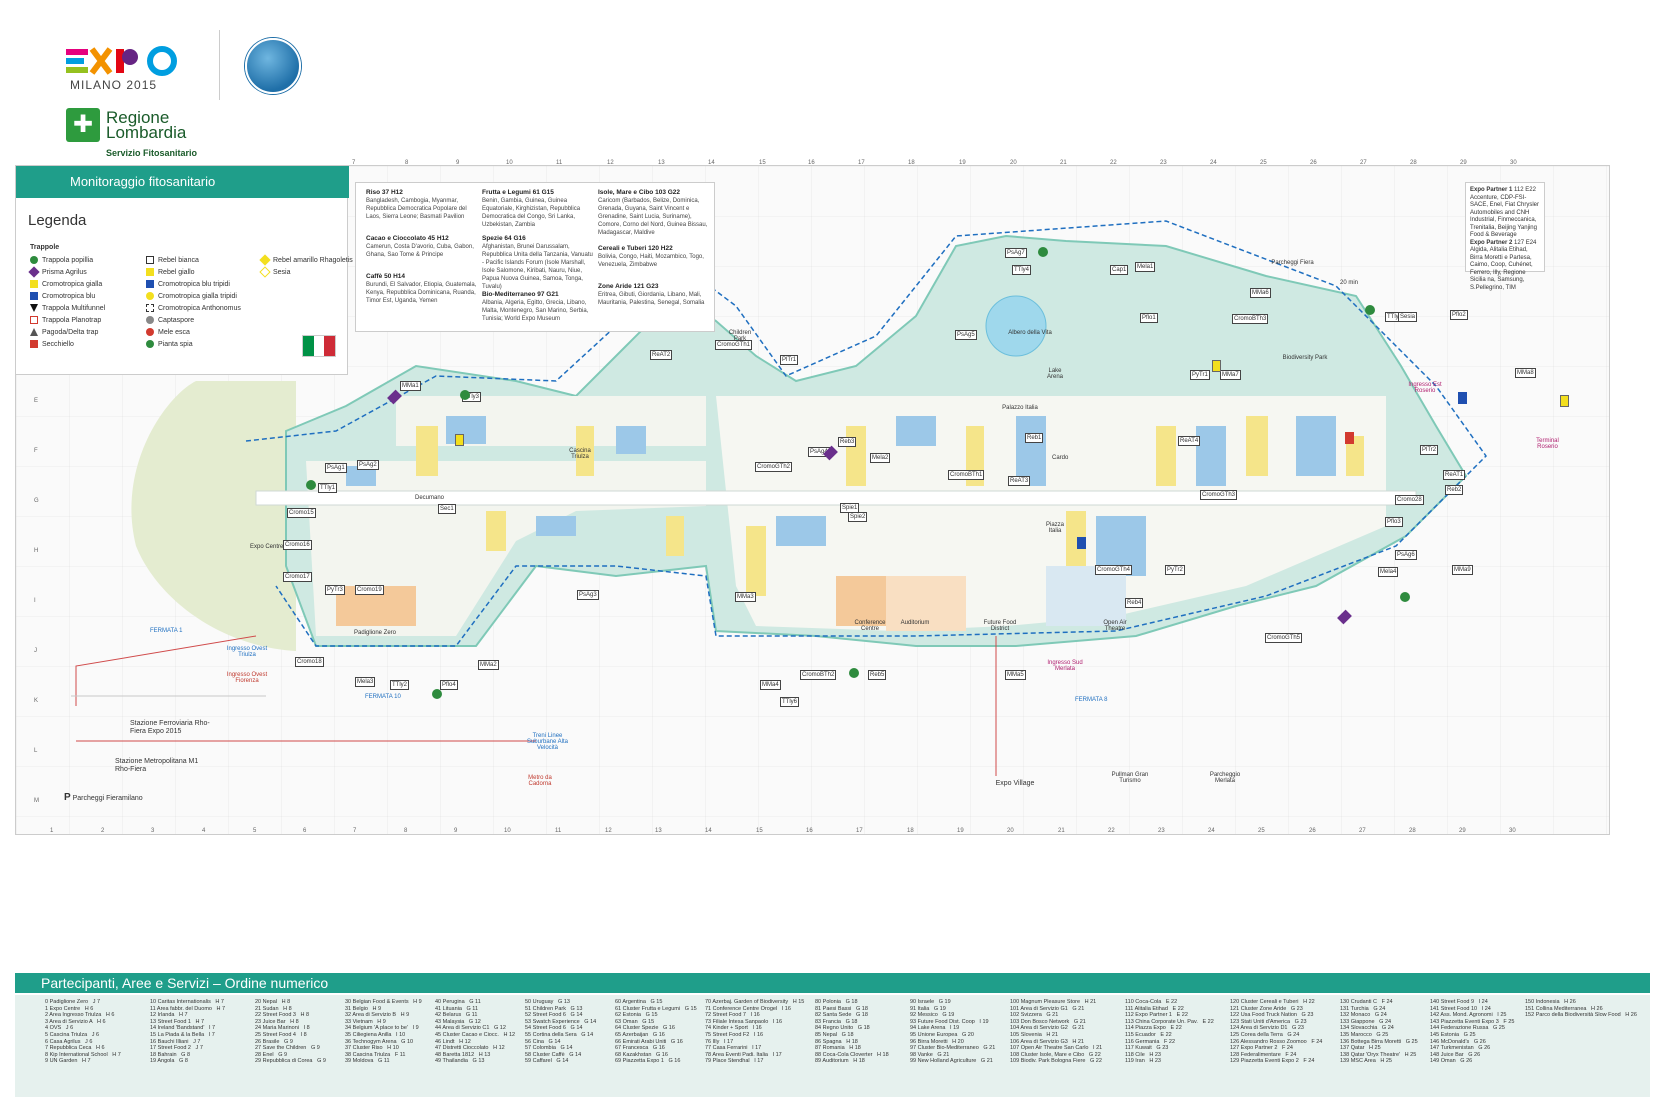 This screenshot has height=1104, width=1658. What do you see at coordinates (1459, 315) in the screenshot?
I see `trap-pin: Pflo2` at bounding box center [1459, 315].